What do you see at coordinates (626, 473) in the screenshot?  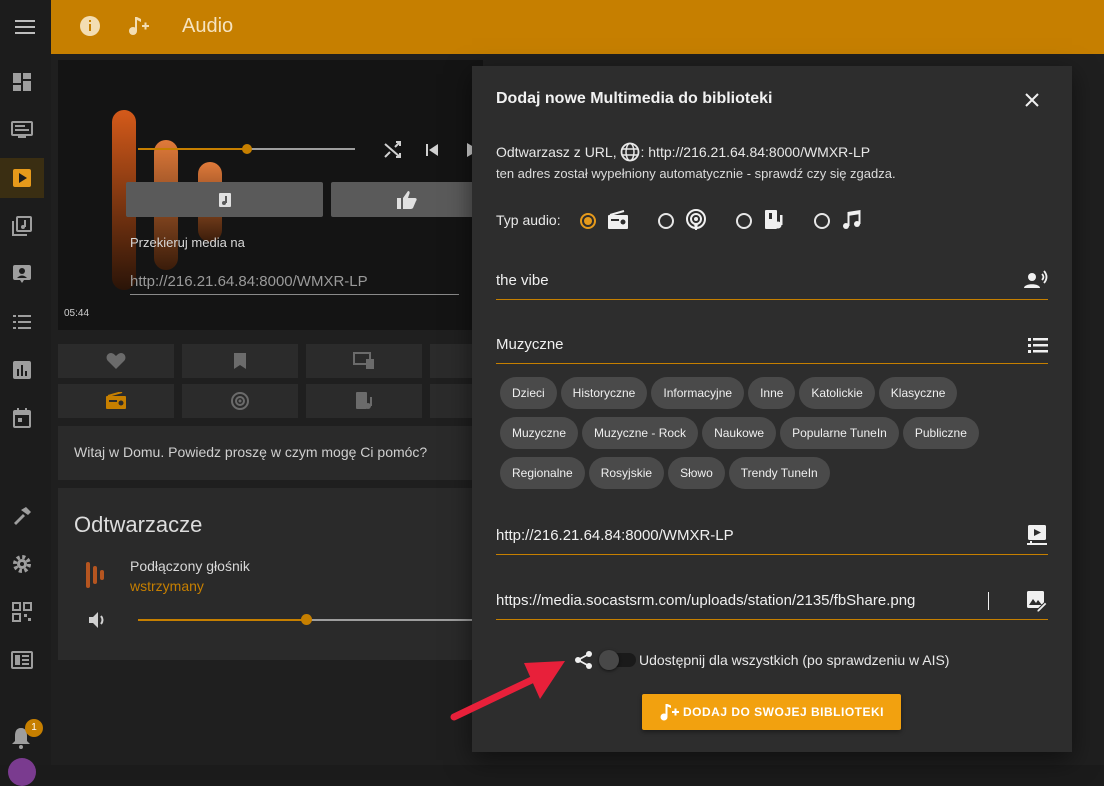 I see `chip-rosyjskie: Rosyjskie` at bounding box center [626, 473].